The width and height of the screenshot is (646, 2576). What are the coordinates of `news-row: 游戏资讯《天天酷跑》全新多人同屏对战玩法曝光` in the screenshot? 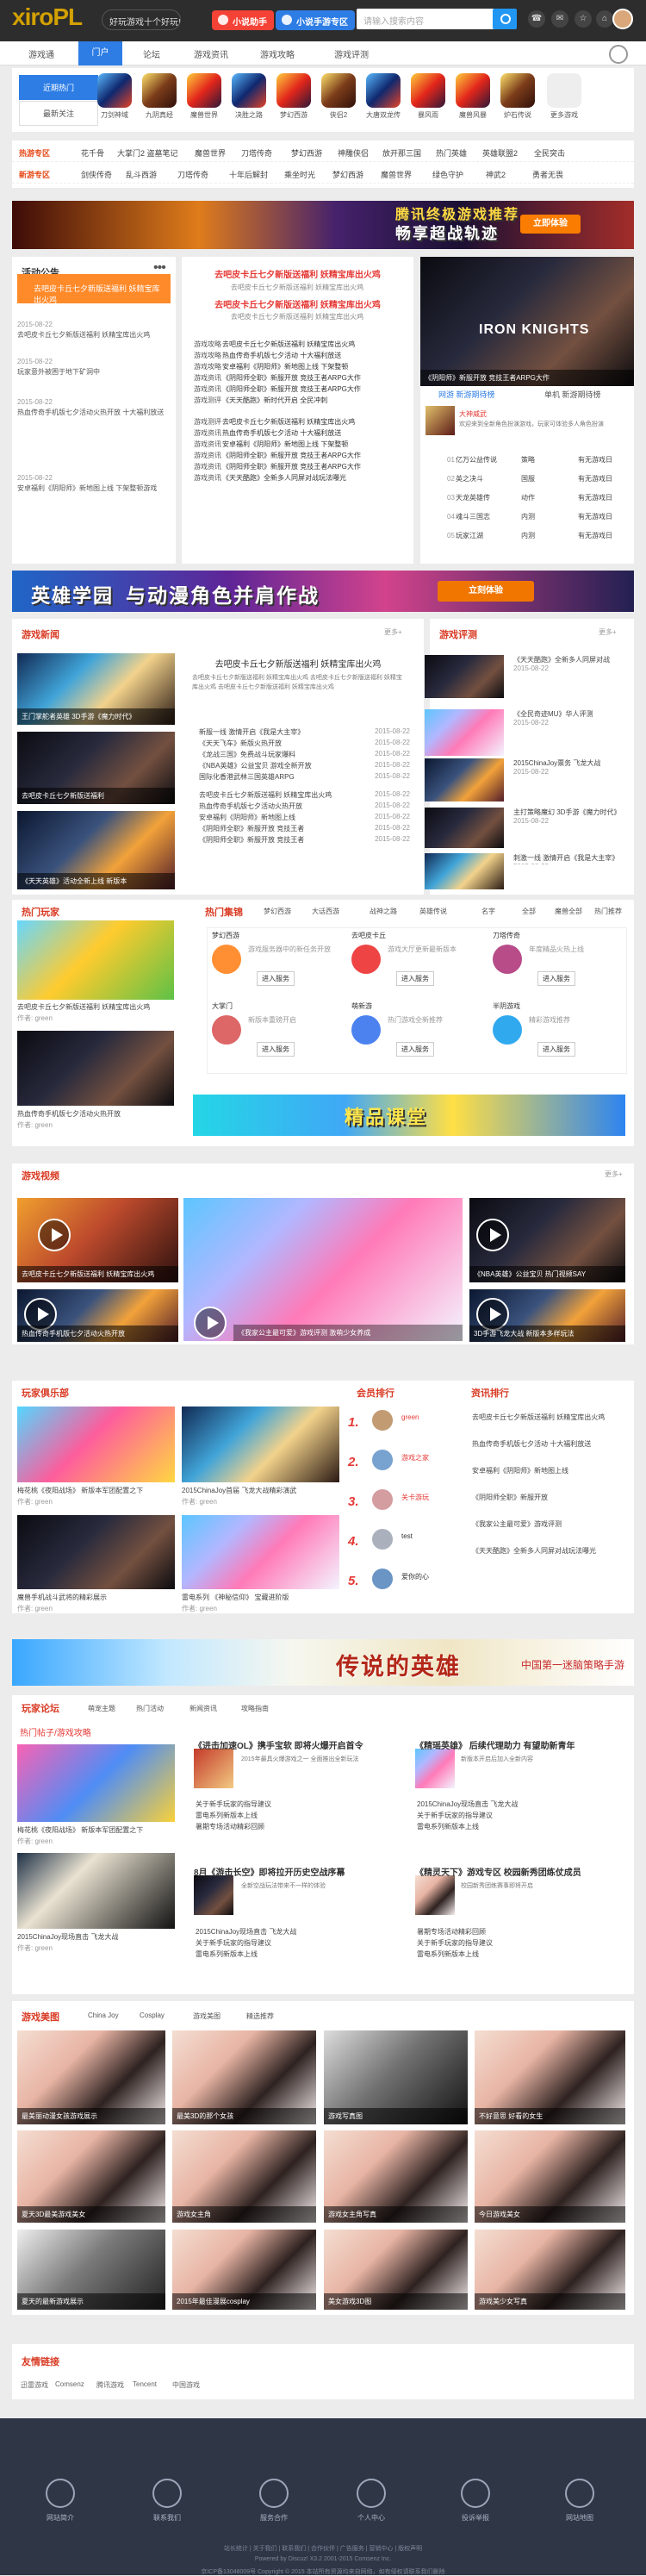 It's located at (300, 478).